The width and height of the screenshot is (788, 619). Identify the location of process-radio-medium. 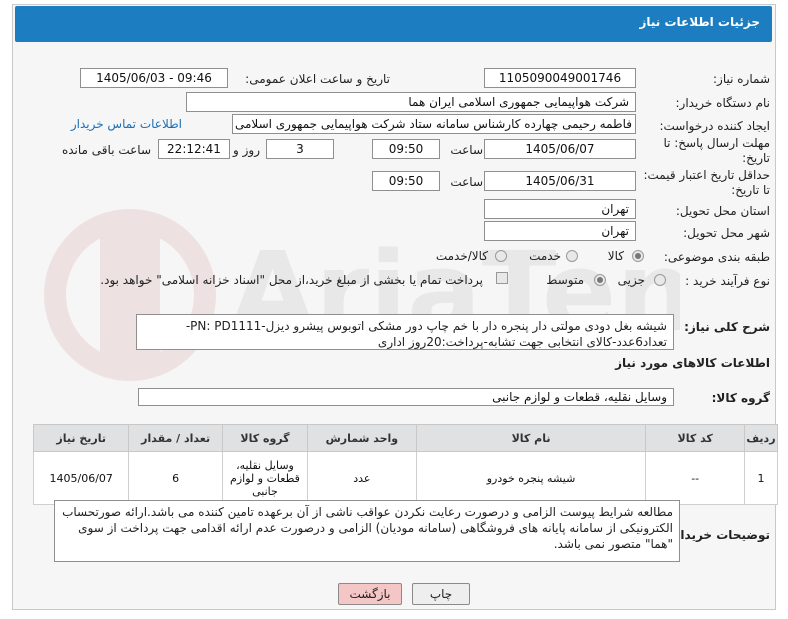
(600, 280).